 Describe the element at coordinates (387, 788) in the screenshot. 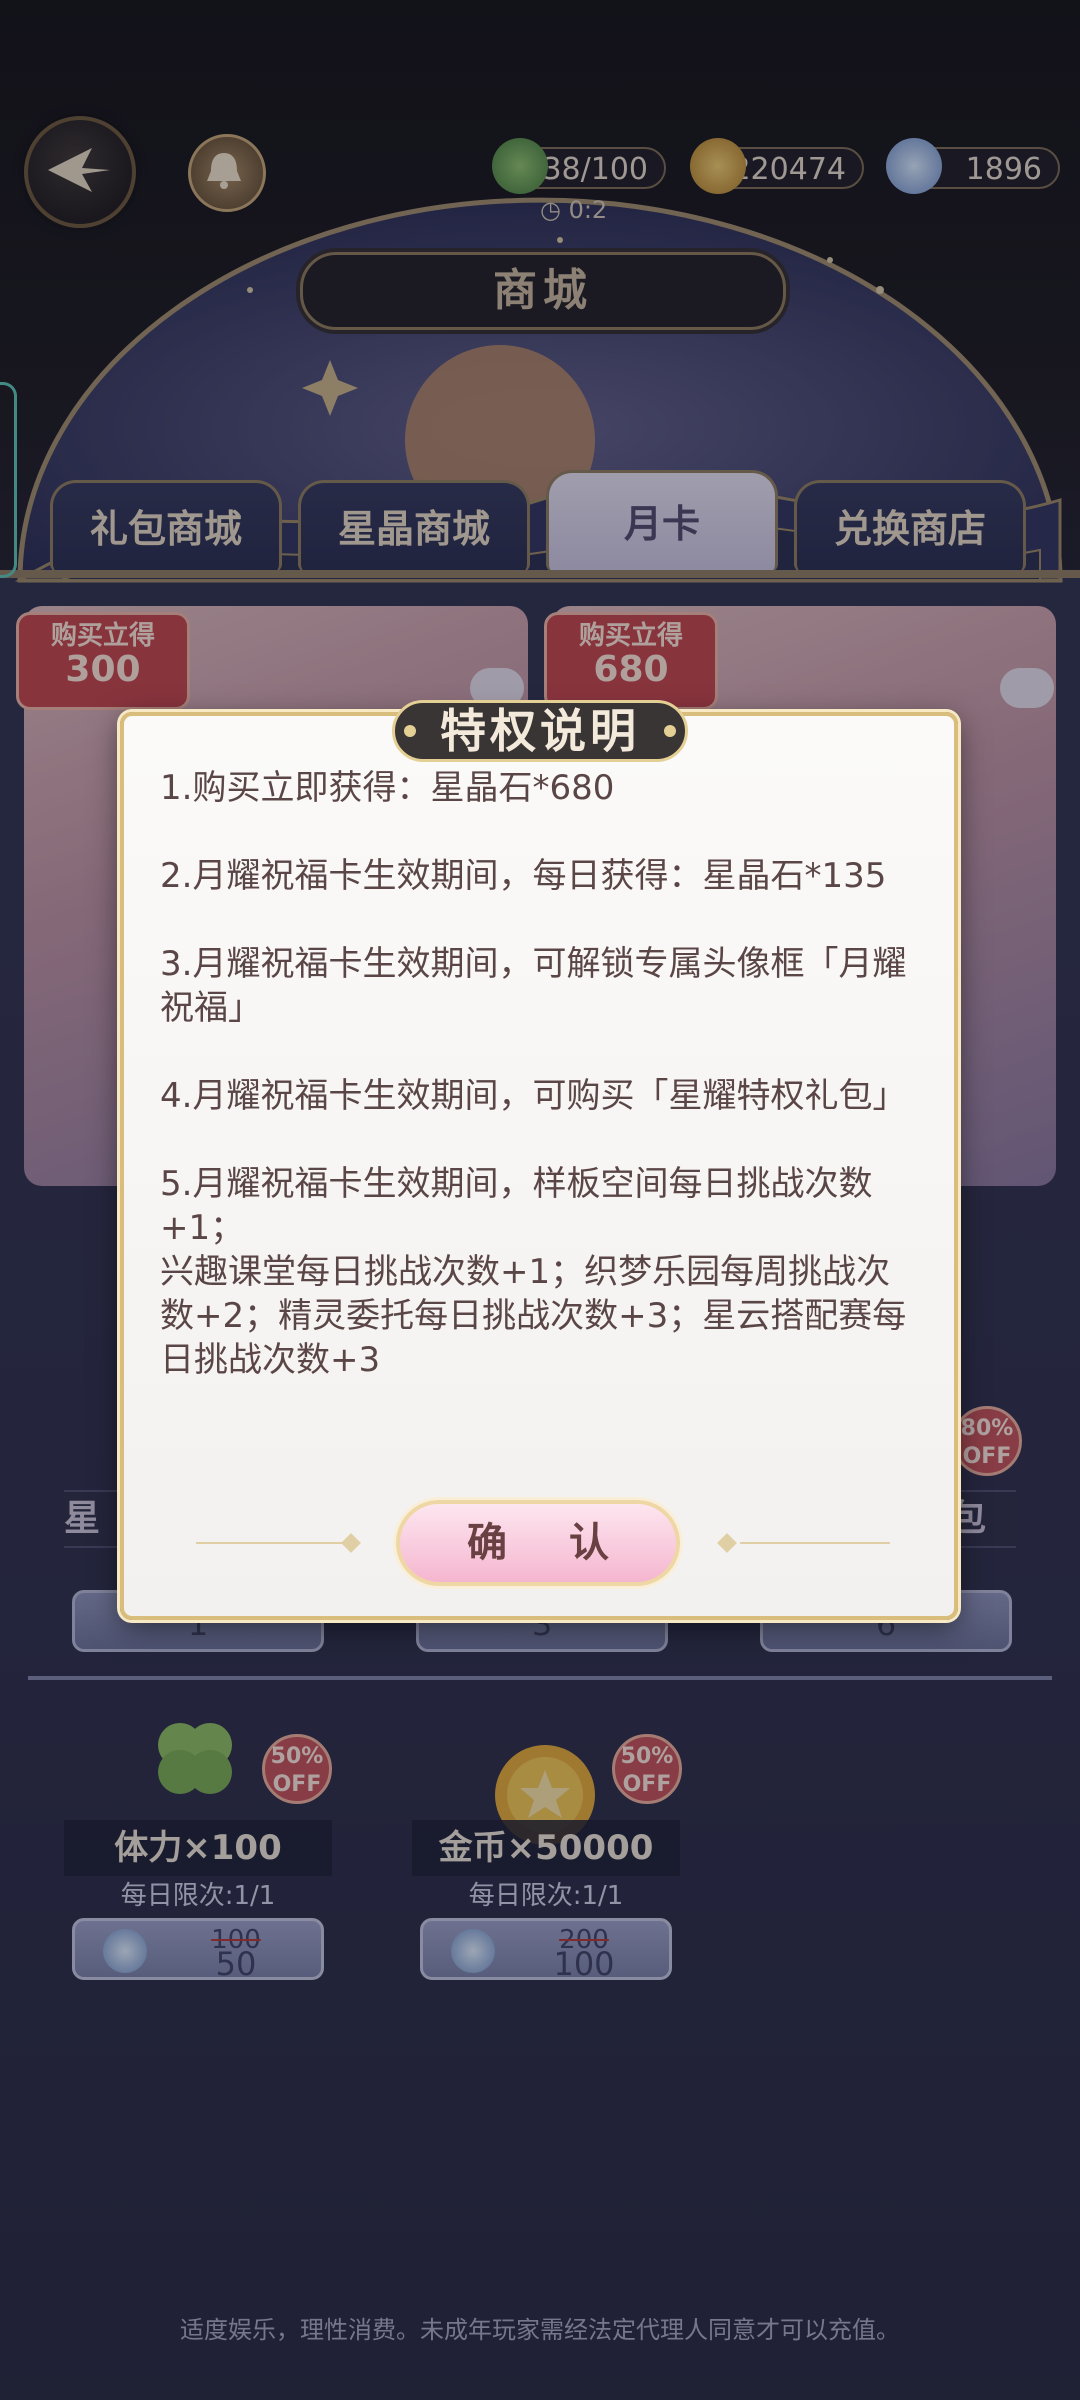

I see `privilege-line: 1.购买立即获得：星晶石*680` at that location.